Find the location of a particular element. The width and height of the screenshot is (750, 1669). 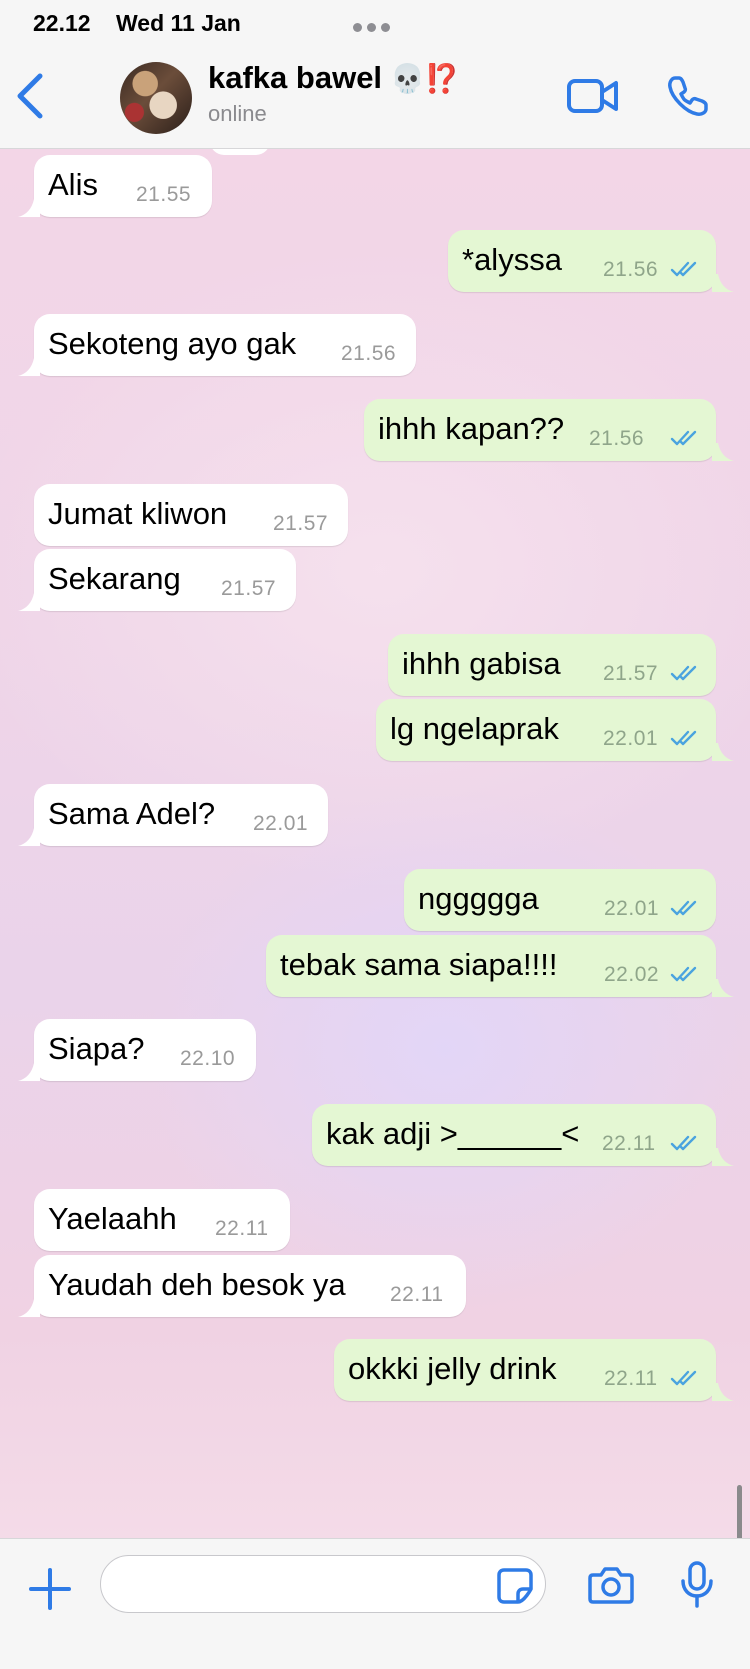

microphone-icon is located at coordinates (697, 1584).